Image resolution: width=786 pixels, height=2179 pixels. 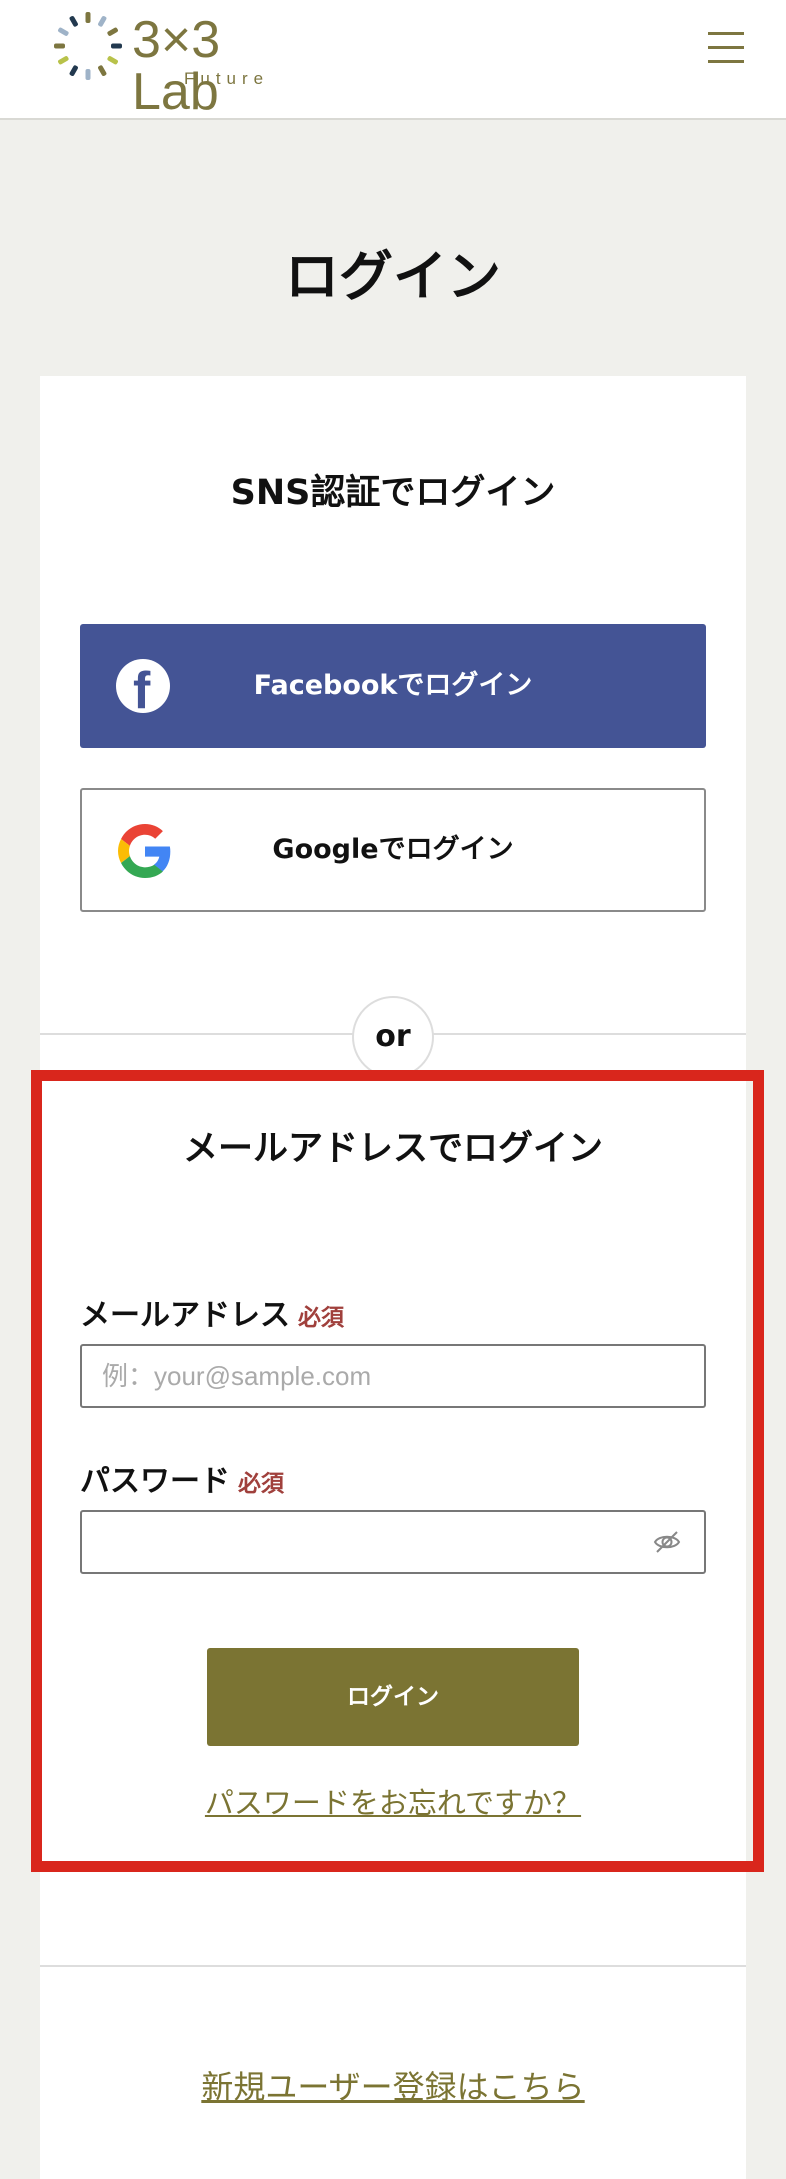 What do you see at coordinates (88, 46) in the screenshot?
I see `logo-mark-icon` at bounding box center [88, 46].